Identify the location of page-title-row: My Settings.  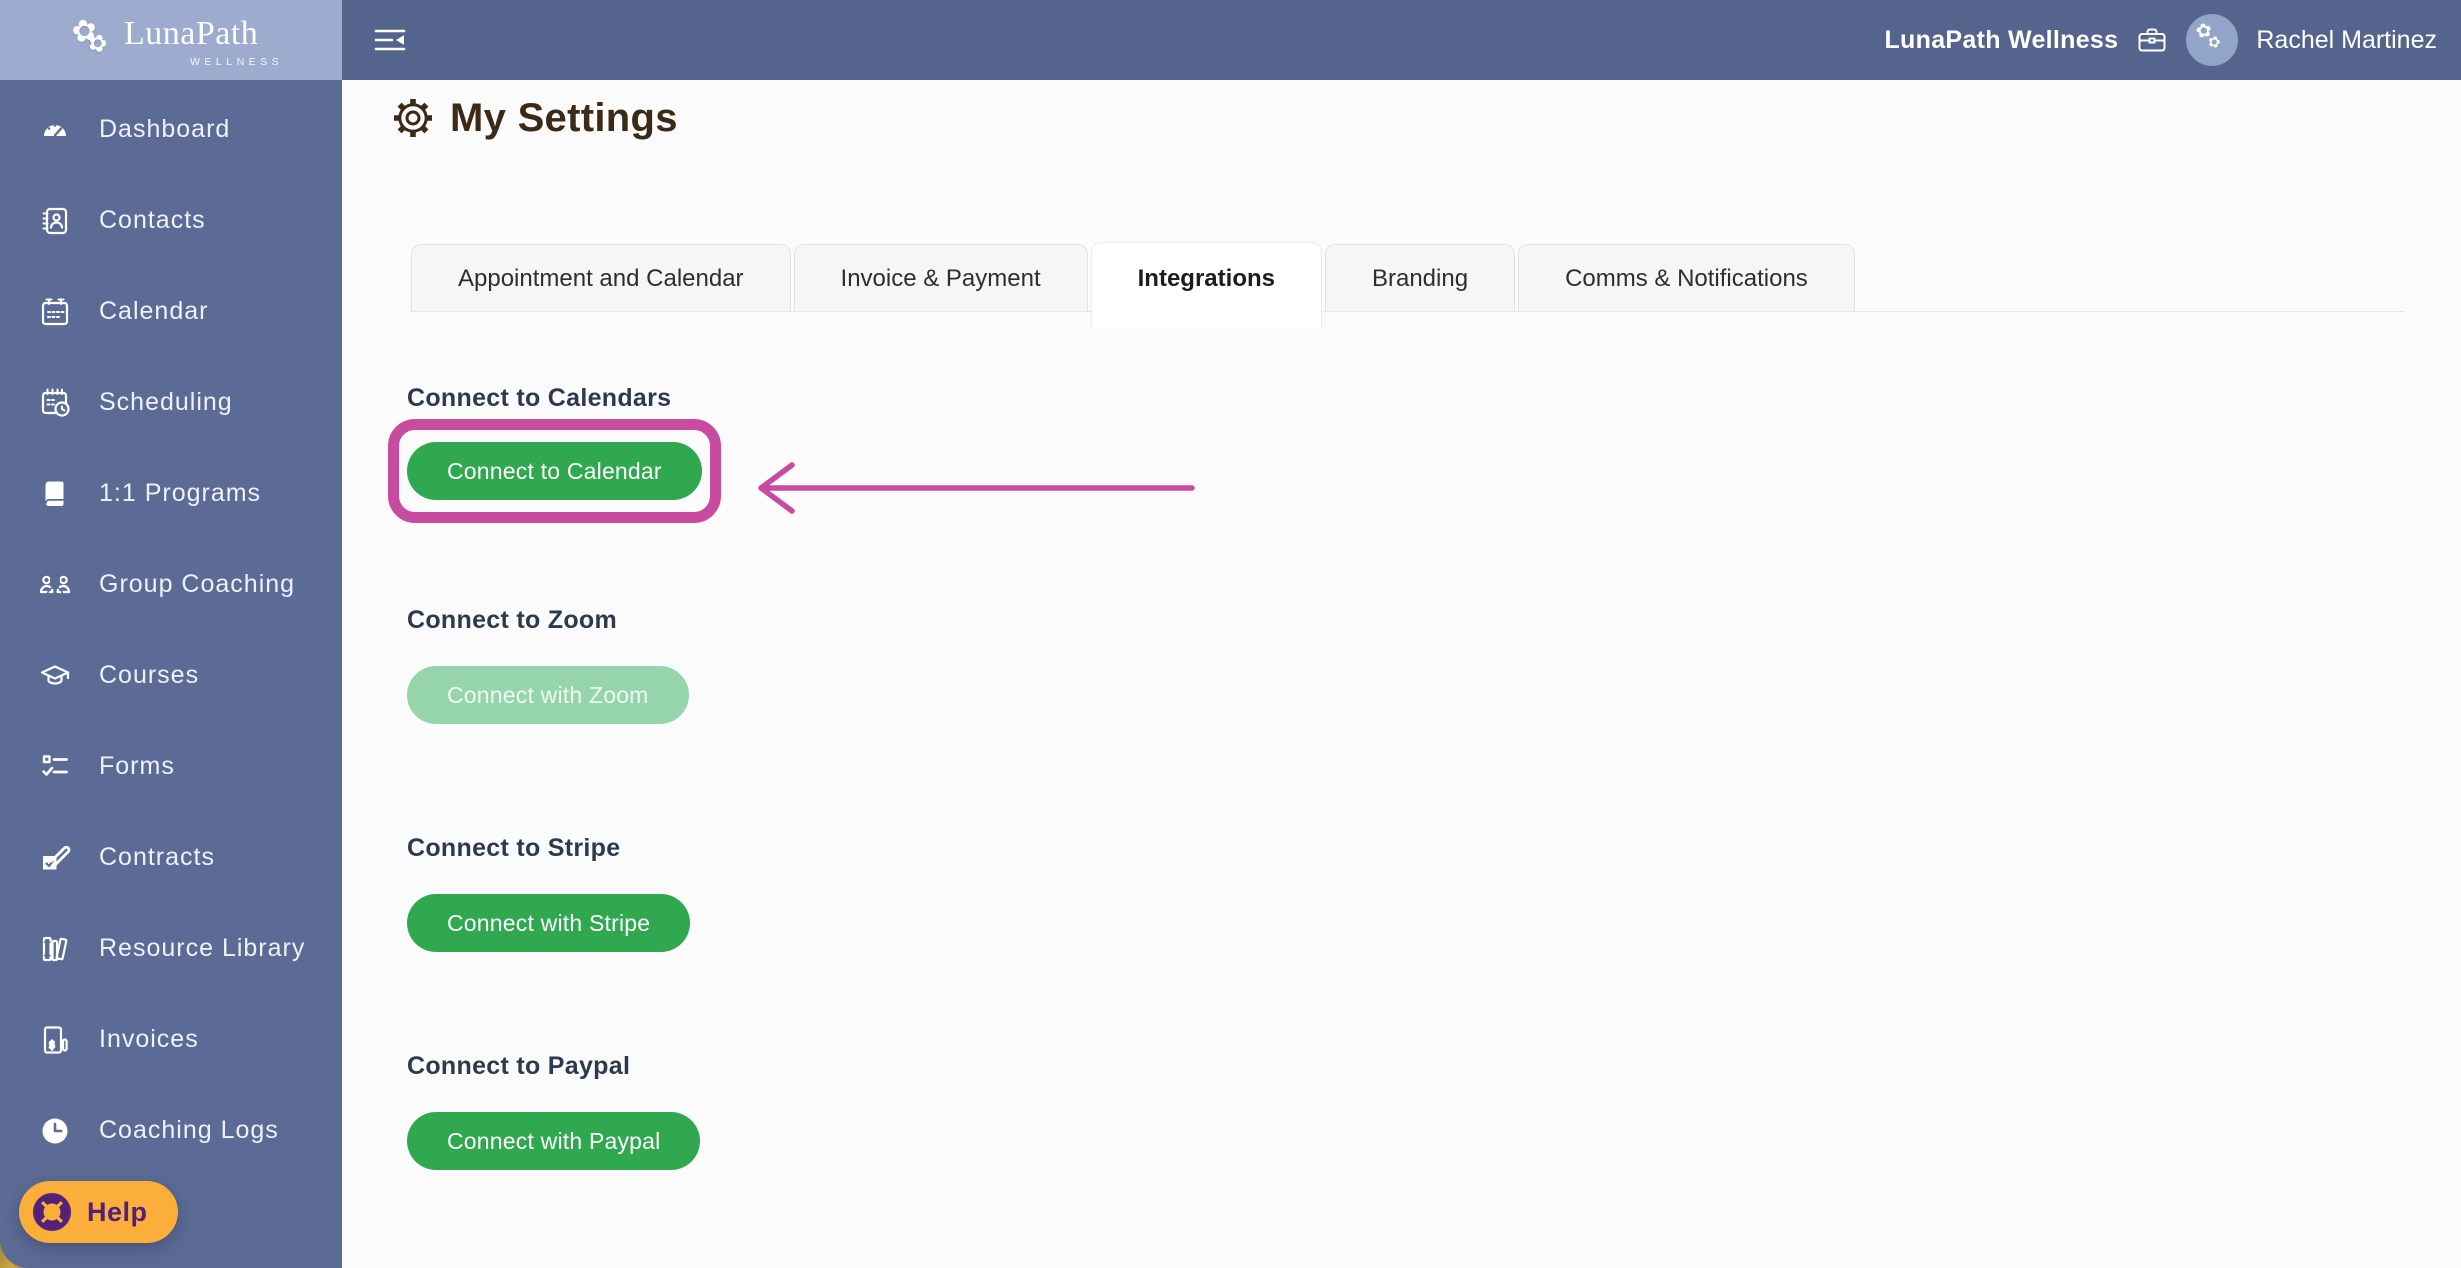
(1425, 110).